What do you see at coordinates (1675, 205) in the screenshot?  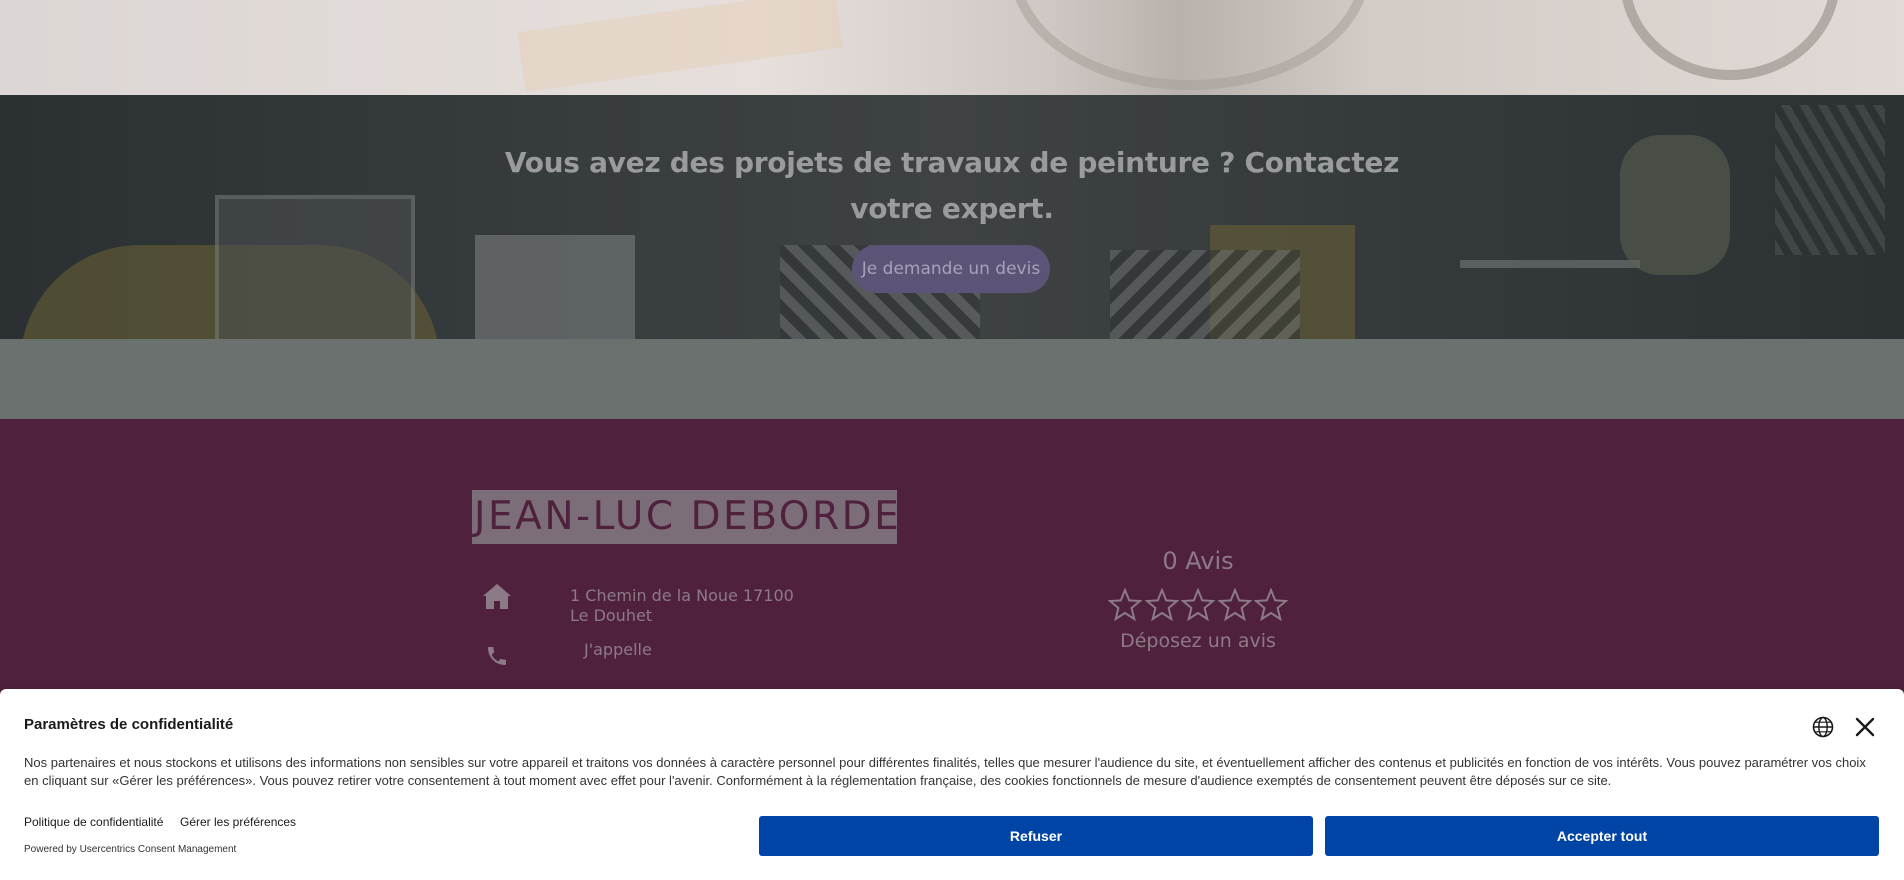 I see `background-plant` at bounding box center [1675, 205].